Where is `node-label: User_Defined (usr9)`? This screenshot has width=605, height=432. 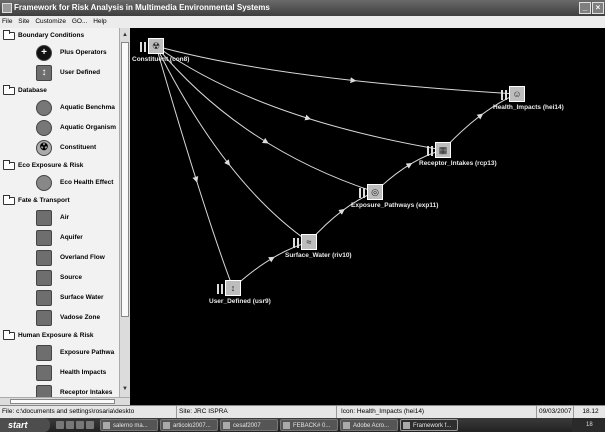
node-label: User_Defined (usr9) is located at coordinates (240, 301).